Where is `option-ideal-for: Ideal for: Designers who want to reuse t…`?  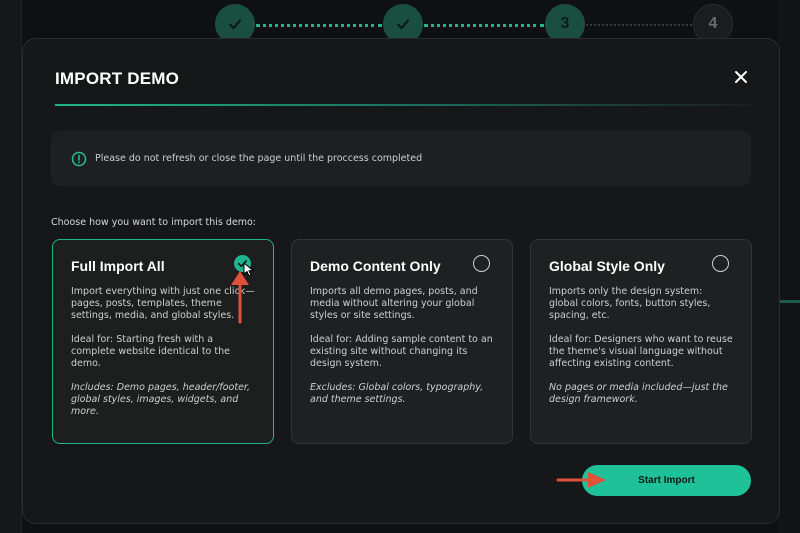
option-ideal-for: Ideal for: Designers who want to reuse t… is located at coordinates (641, 351).